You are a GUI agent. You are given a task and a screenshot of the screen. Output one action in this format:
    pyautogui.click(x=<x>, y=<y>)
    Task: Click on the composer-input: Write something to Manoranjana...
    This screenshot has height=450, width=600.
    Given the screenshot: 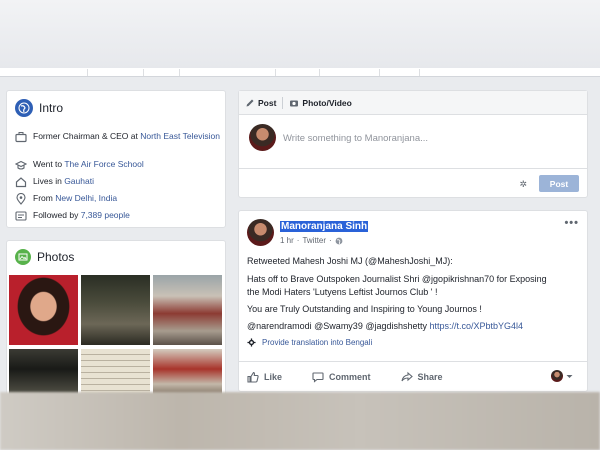 What is the action you would take?
    pyautogui.click(x=355, y=138)
    